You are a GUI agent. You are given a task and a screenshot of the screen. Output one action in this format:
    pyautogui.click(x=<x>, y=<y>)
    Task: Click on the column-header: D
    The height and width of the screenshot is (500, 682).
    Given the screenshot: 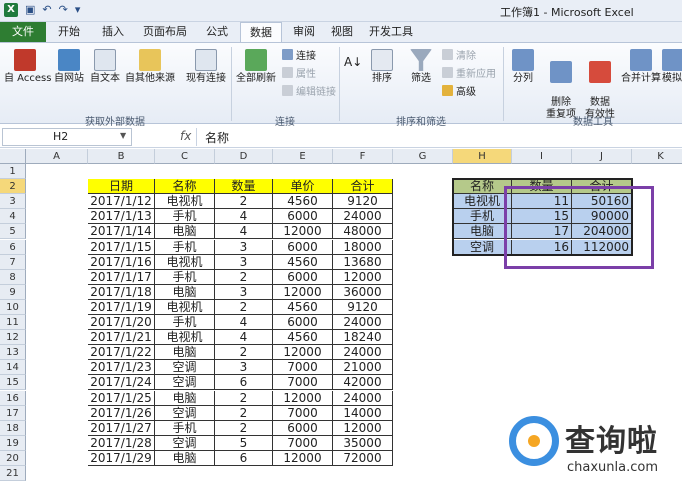 What is the action you would take?
    pyautogui.click(x=244, y=156)
    